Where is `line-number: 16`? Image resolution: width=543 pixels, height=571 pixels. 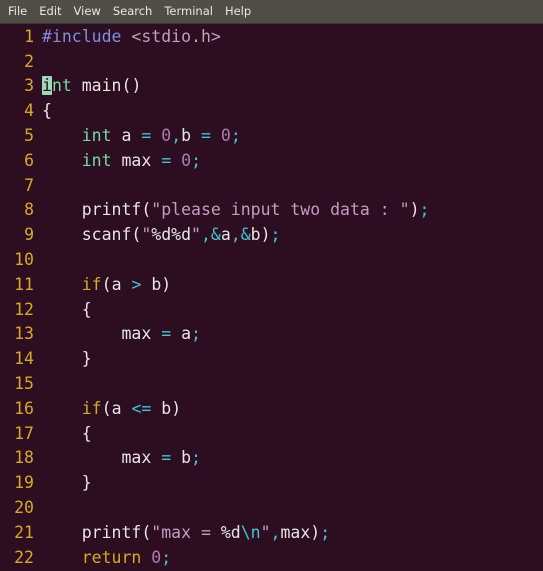
line-number: 16 is located at coordinates (24, 408).